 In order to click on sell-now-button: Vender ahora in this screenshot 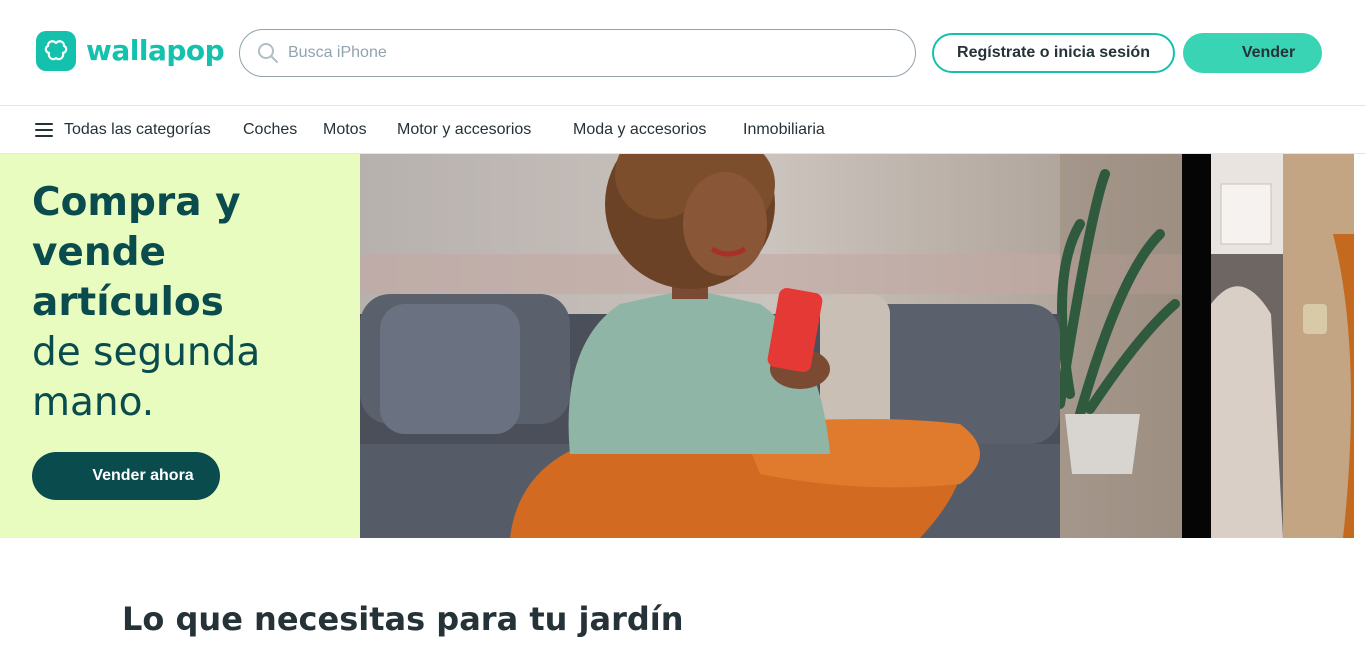, I will do `click(126, 476)`.